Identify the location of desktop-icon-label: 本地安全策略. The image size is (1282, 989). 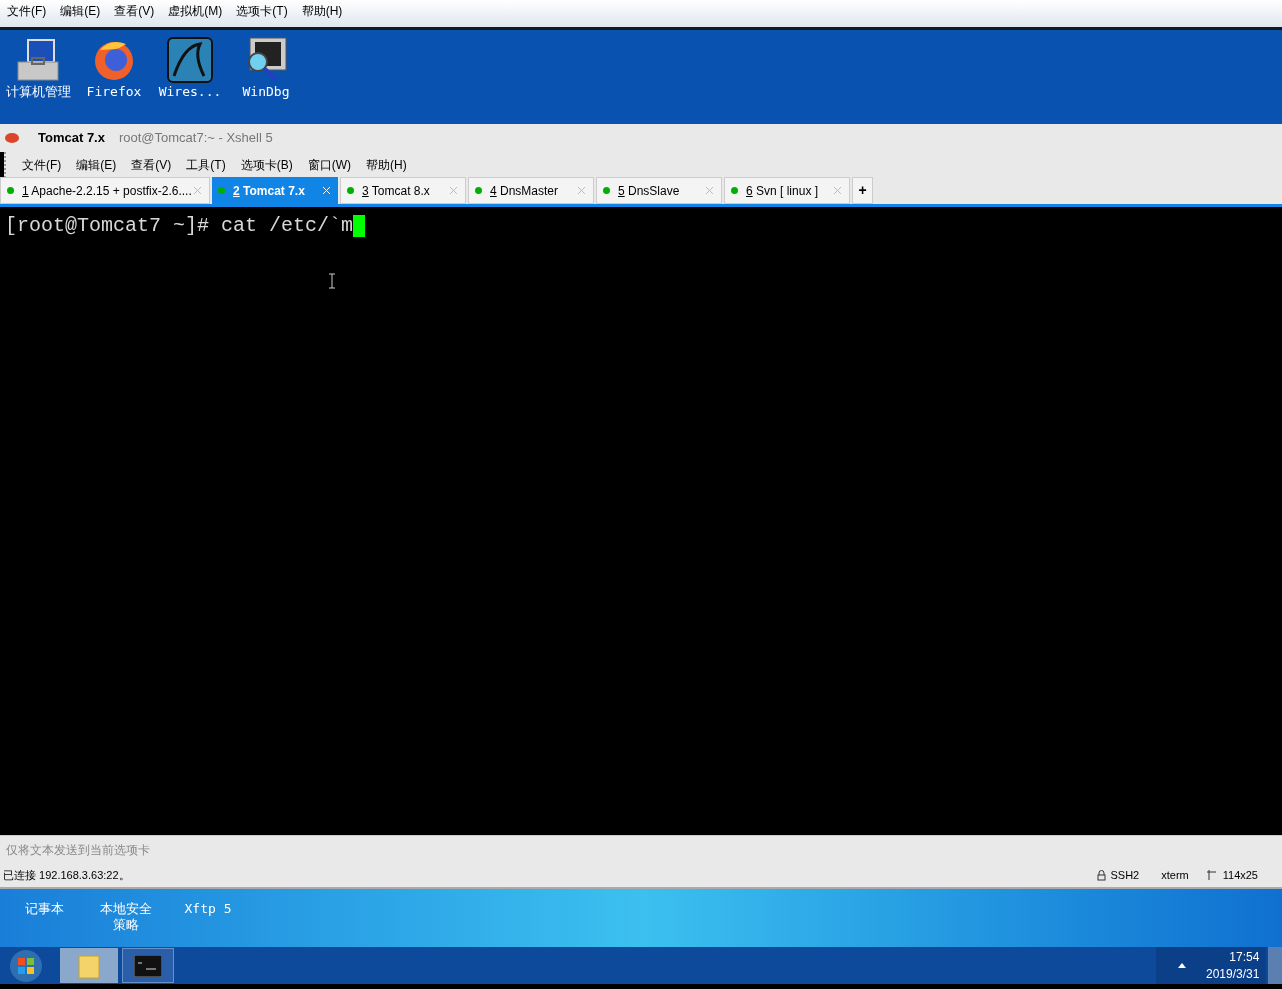
(126, 917).